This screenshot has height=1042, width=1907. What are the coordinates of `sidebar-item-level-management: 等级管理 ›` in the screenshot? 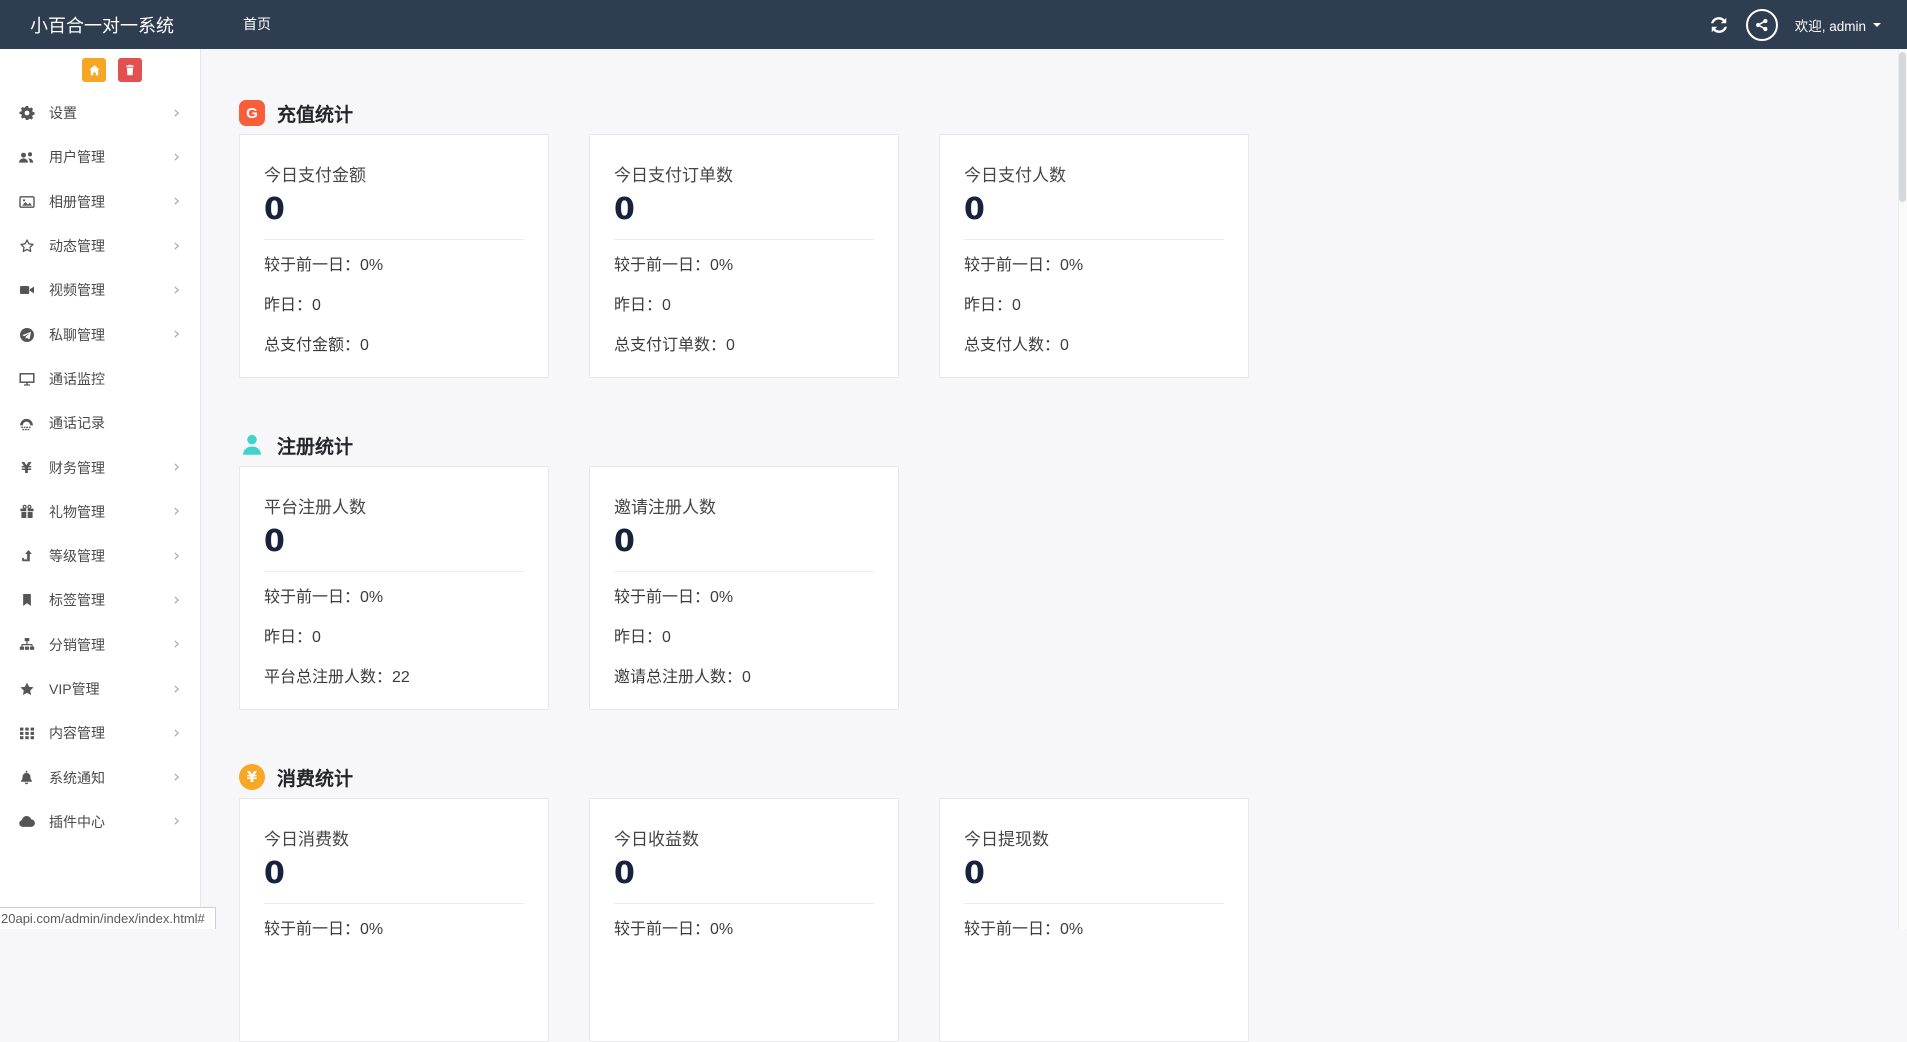 It's located at (100, 556).